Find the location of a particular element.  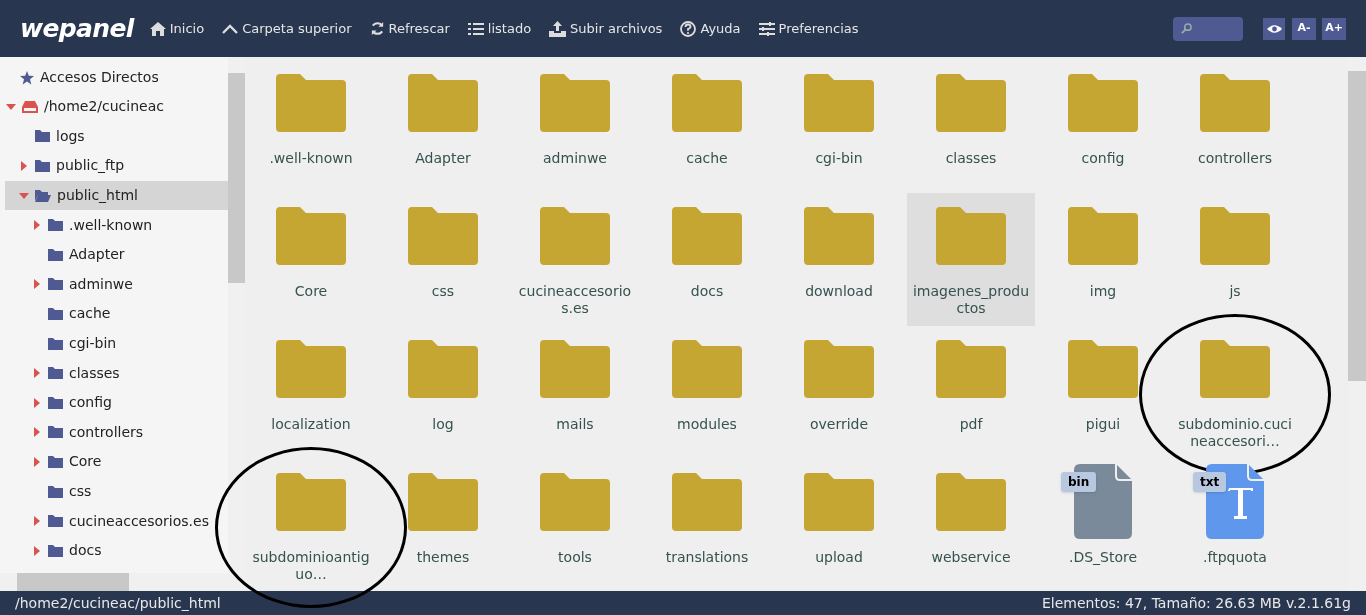

item-name: cucineaccesorios.es is located at coordinates (575, 300).